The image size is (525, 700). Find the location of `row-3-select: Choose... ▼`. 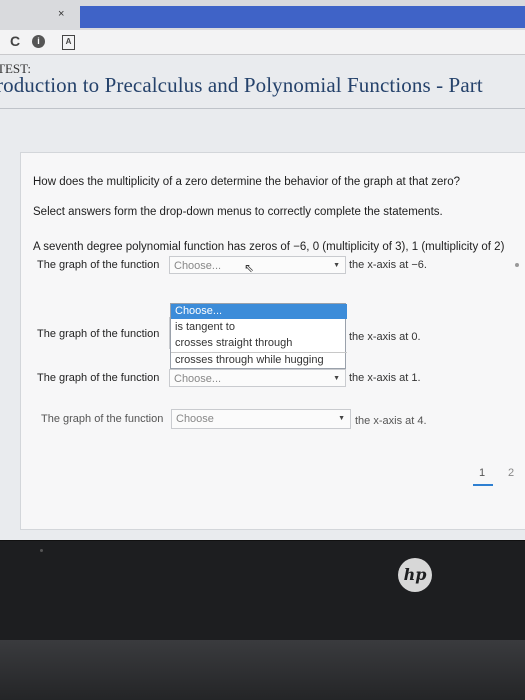

row-3-select: Choose... ▼ is located at coordinates (257, 378).